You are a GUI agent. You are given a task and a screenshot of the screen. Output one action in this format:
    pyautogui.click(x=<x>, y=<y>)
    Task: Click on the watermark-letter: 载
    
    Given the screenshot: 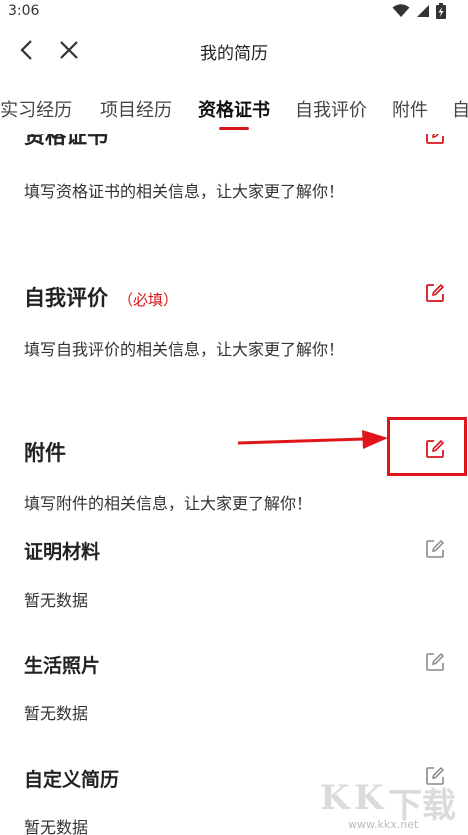 What is the action you would take?
    pyautogui.click(x=439, y=806)
    